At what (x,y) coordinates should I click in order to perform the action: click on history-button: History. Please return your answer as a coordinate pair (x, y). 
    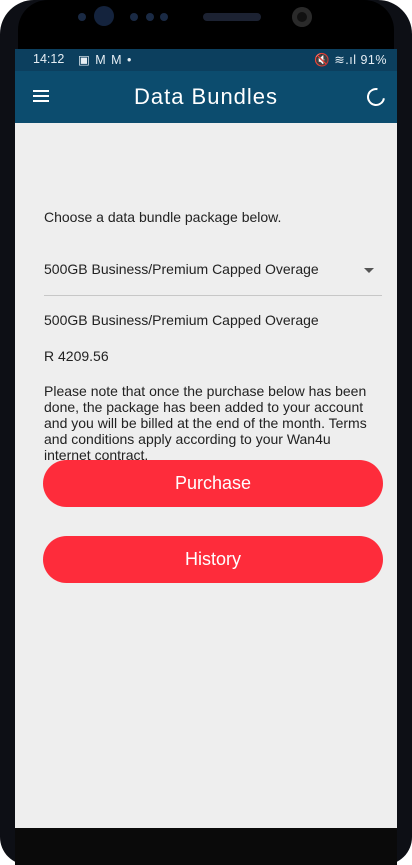
    Looking at the image, I should click on (213, 559).